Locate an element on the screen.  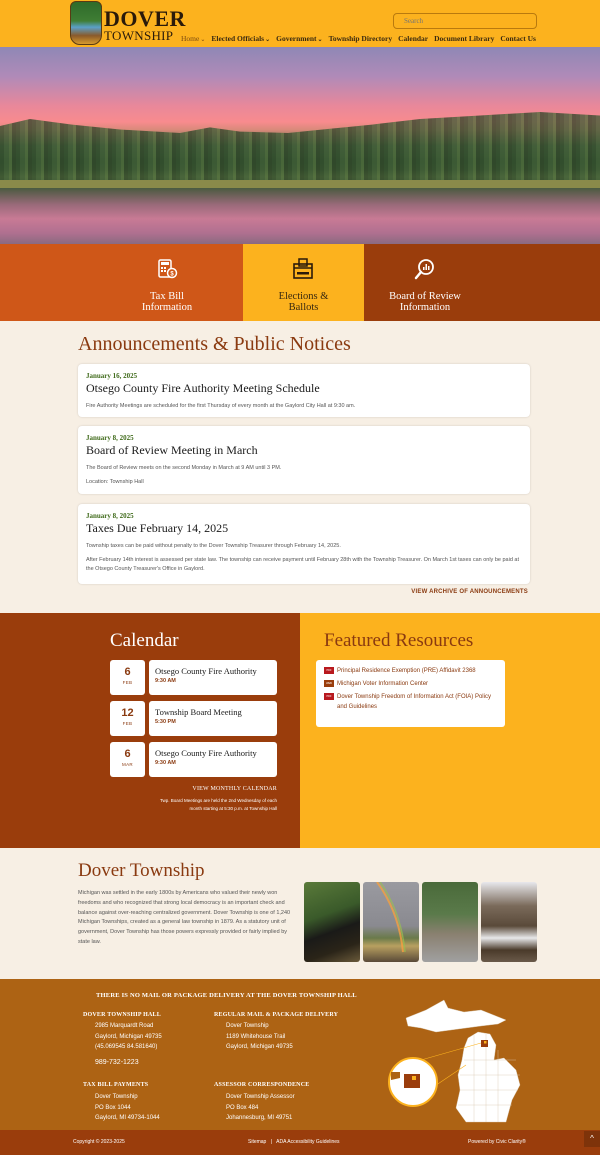
announcement-date: January 16, 2025 is located at coordinates (112, 376).